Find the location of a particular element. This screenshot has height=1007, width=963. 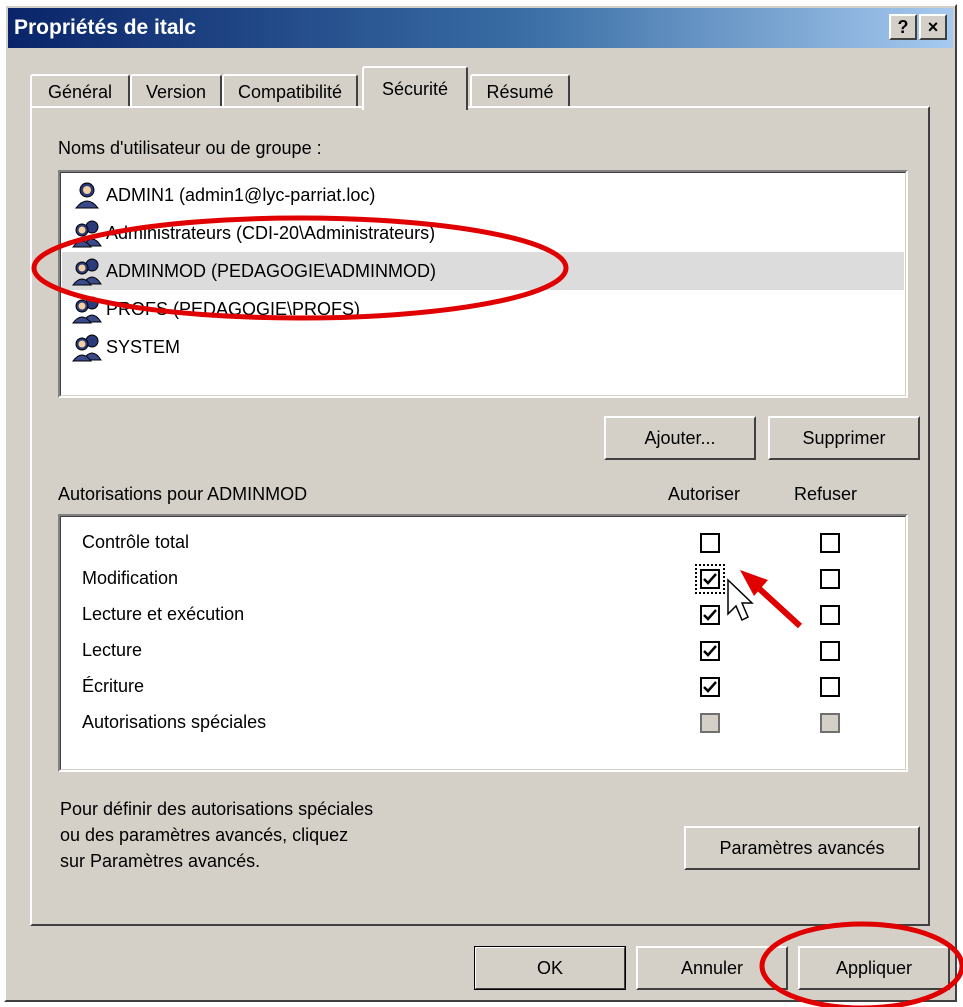

tab-security: Sécurité is located at coordinates (415, 88).